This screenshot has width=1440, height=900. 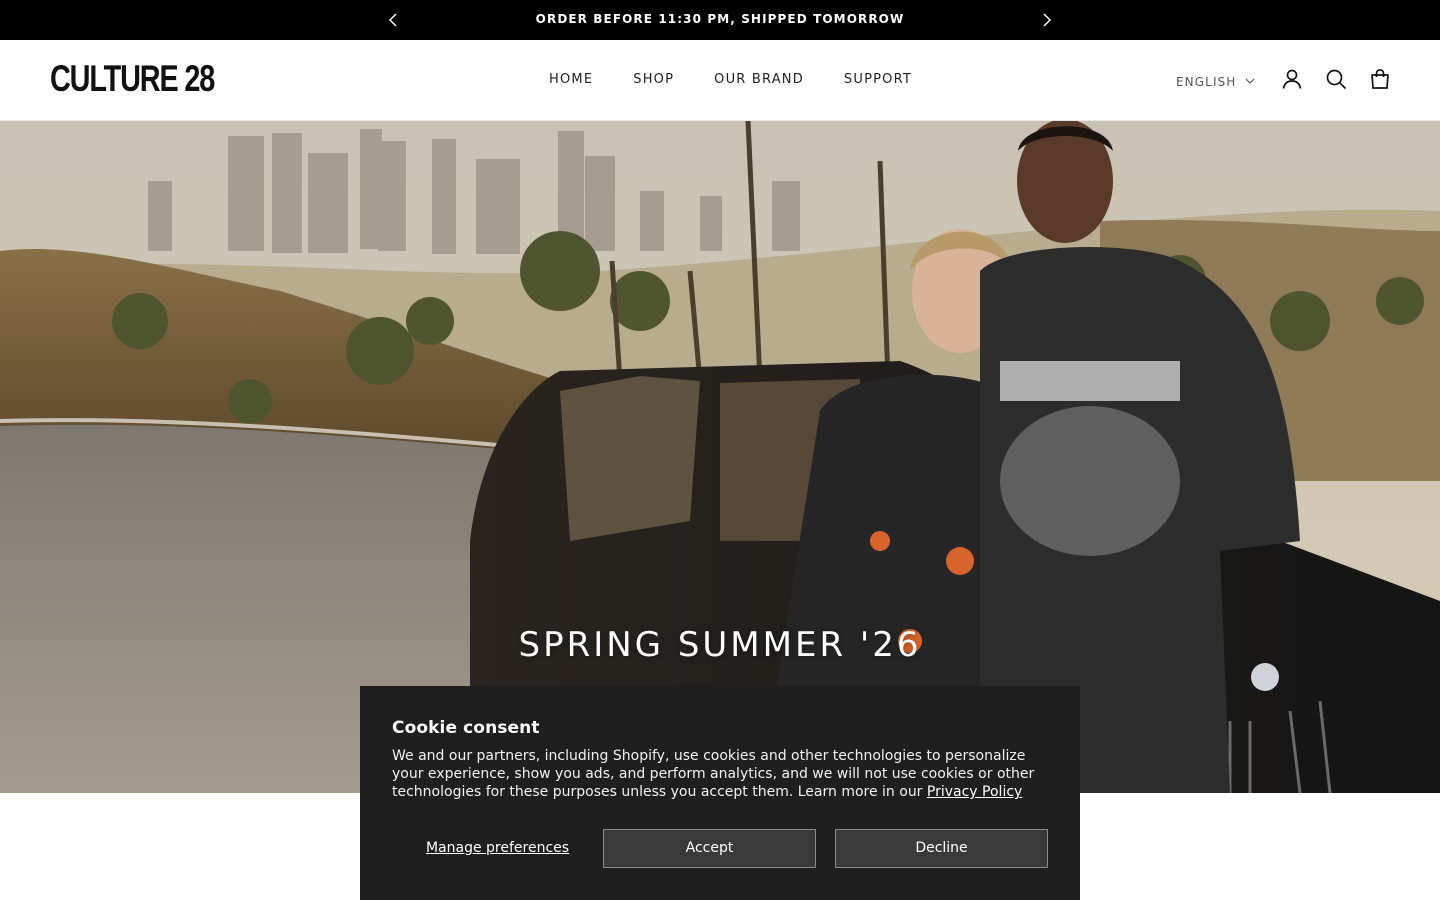 I want to click on nav-shop: SHOP, so click(x=653, y=79).